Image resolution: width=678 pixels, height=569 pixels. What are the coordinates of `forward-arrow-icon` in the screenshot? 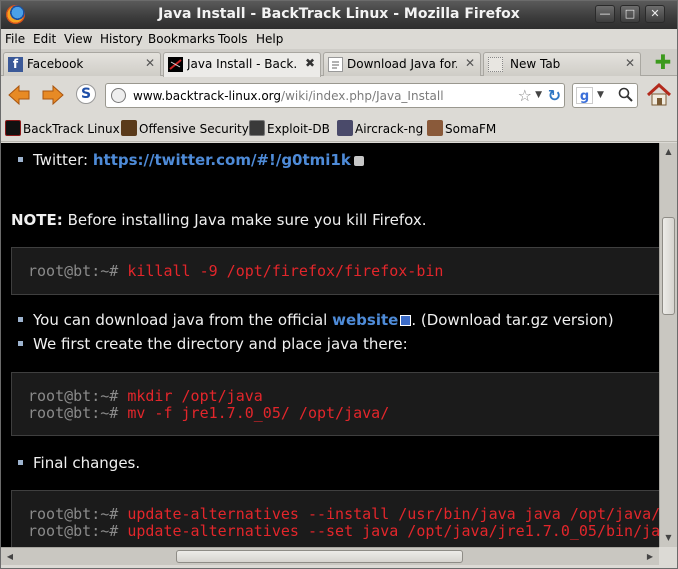 It's located at (53, 95).